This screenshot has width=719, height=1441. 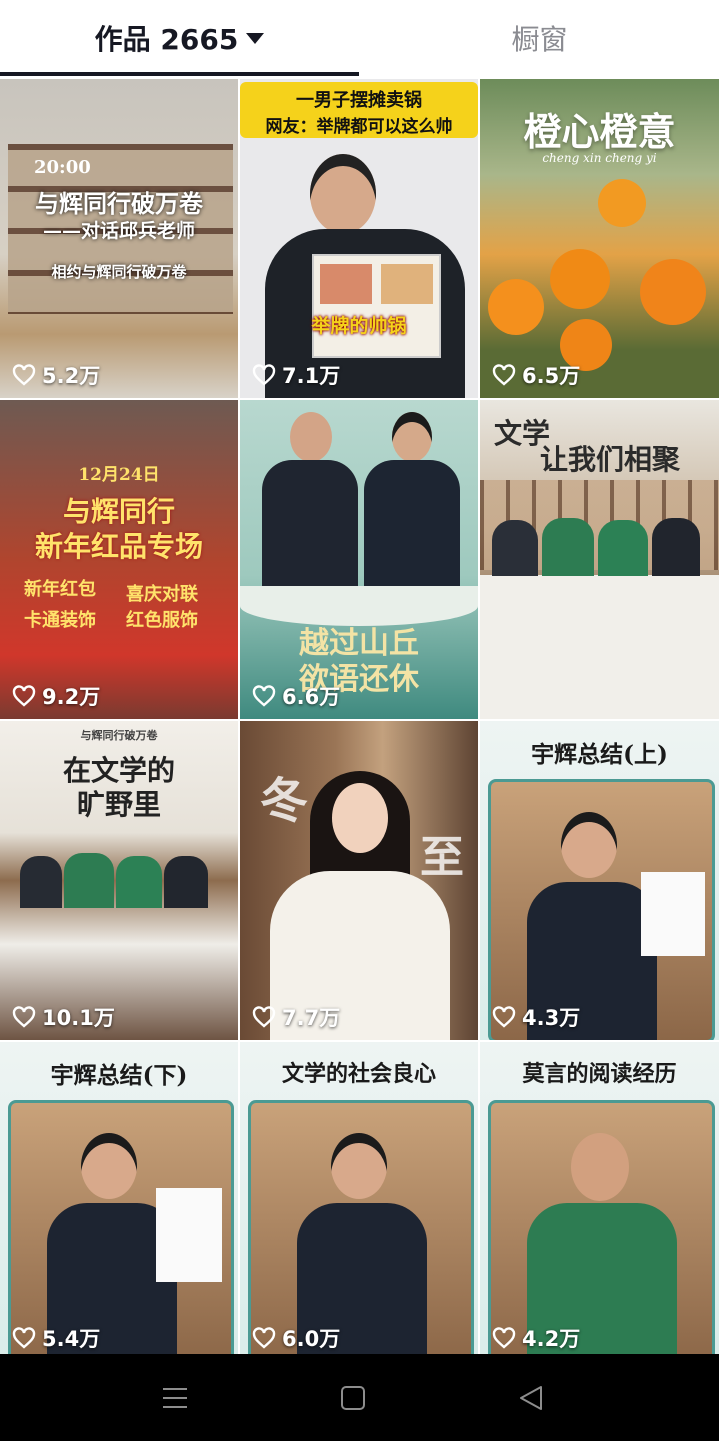 What do you see at coordinates (359, 880) in the screenshot?
I see `video-card: 冬 至 7.7万` at bounding box center [359, 880].